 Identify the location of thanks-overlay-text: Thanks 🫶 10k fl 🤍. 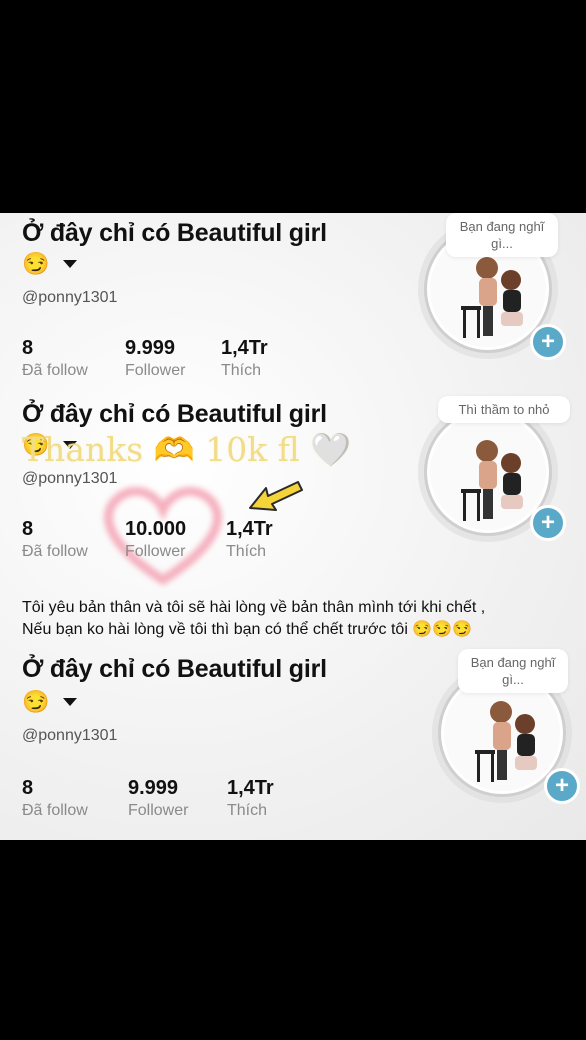
(187, 449).